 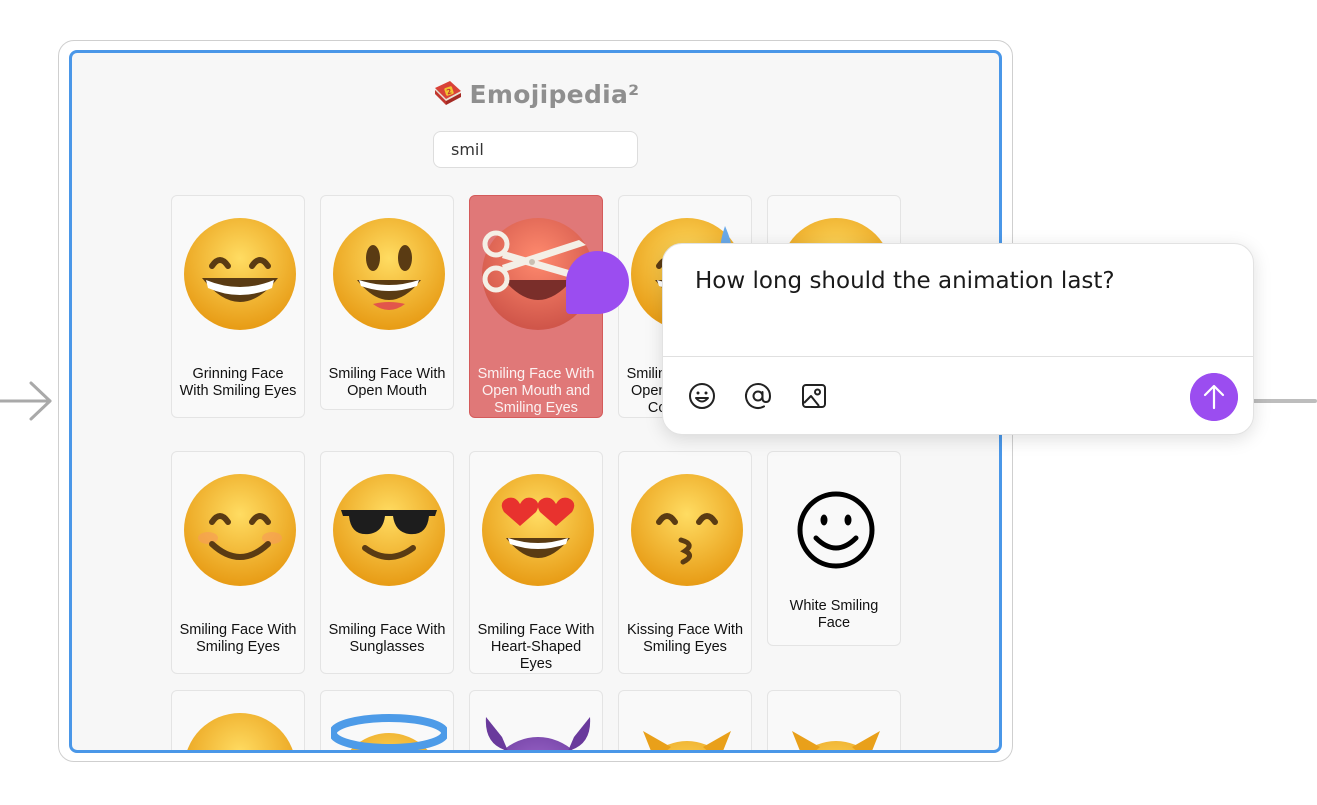 I want to click on emoji-card: White Smiling Face, so click(x=834, y=548).